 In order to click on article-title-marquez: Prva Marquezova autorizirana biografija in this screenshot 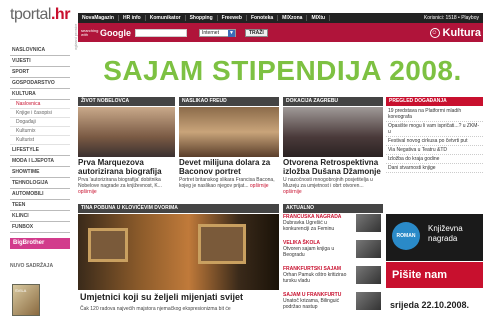, I will do `click(126, 167)`.